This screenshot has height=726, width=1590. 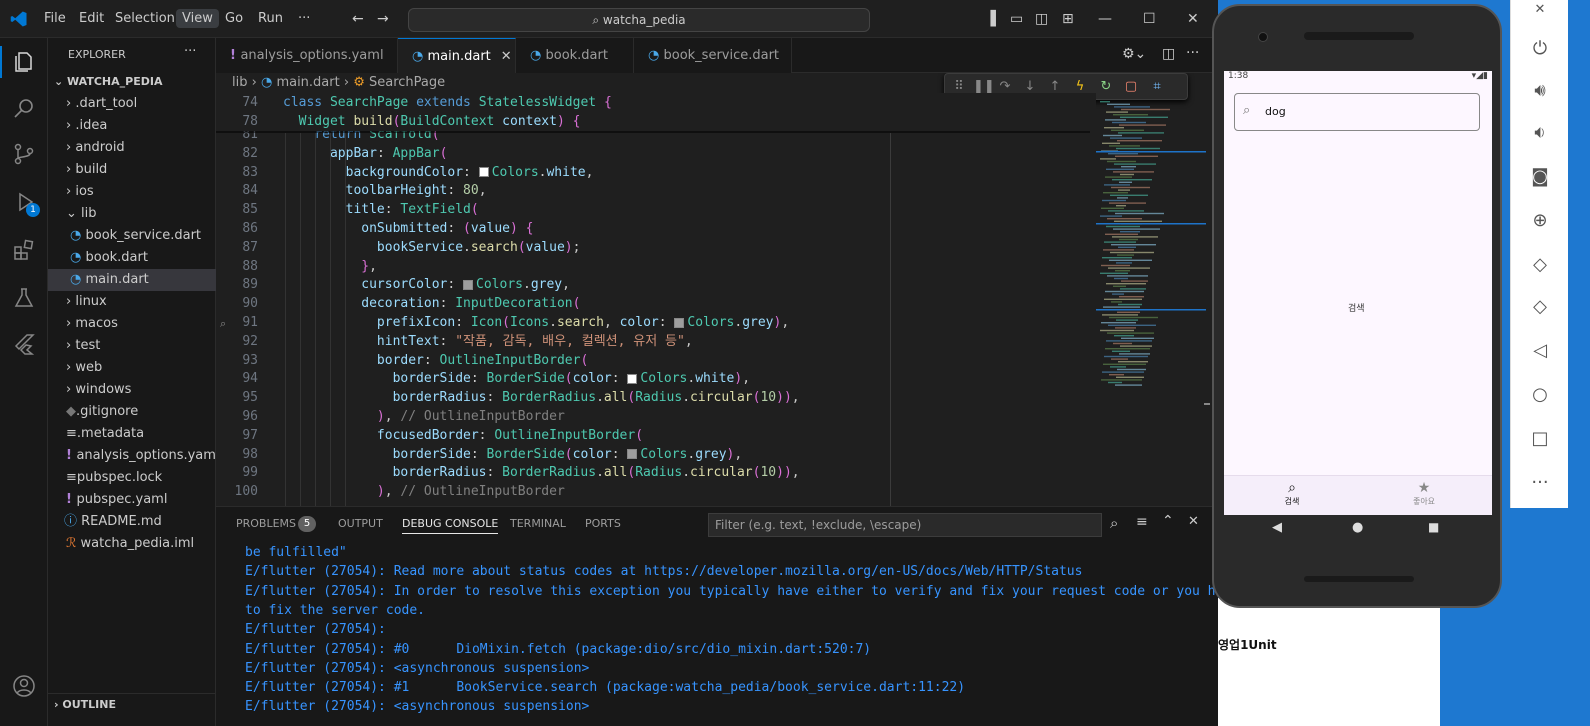 What do you see at coordinates (1540, 50) in the screenshot?
I see `power-icon: ⏻` at bounding box center [1540, 50].